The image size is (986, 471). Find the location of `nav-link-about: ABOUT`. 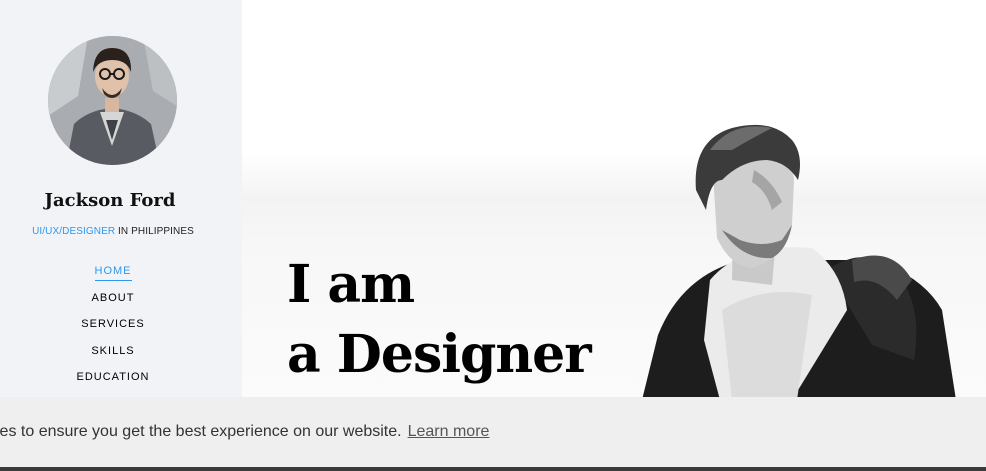

nav-link-about: ABOUT is located at coordinates (113, 298).